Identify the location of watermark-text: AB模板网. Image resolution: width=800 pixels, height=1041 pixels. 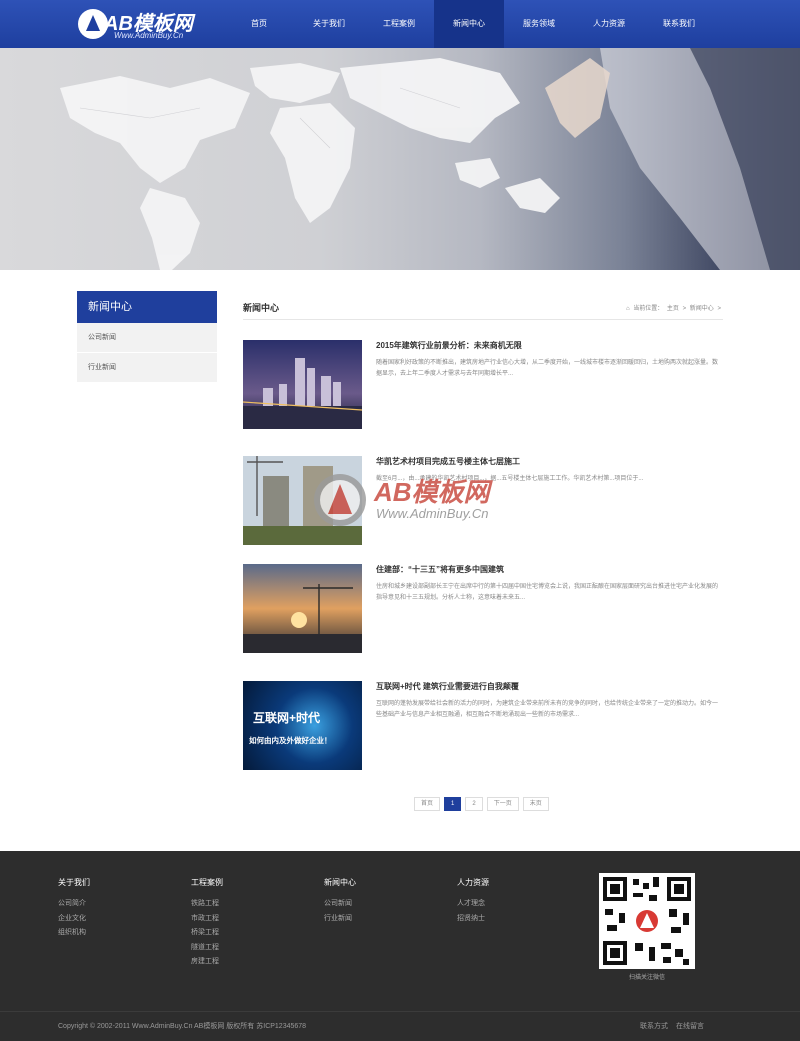
(432, 492).